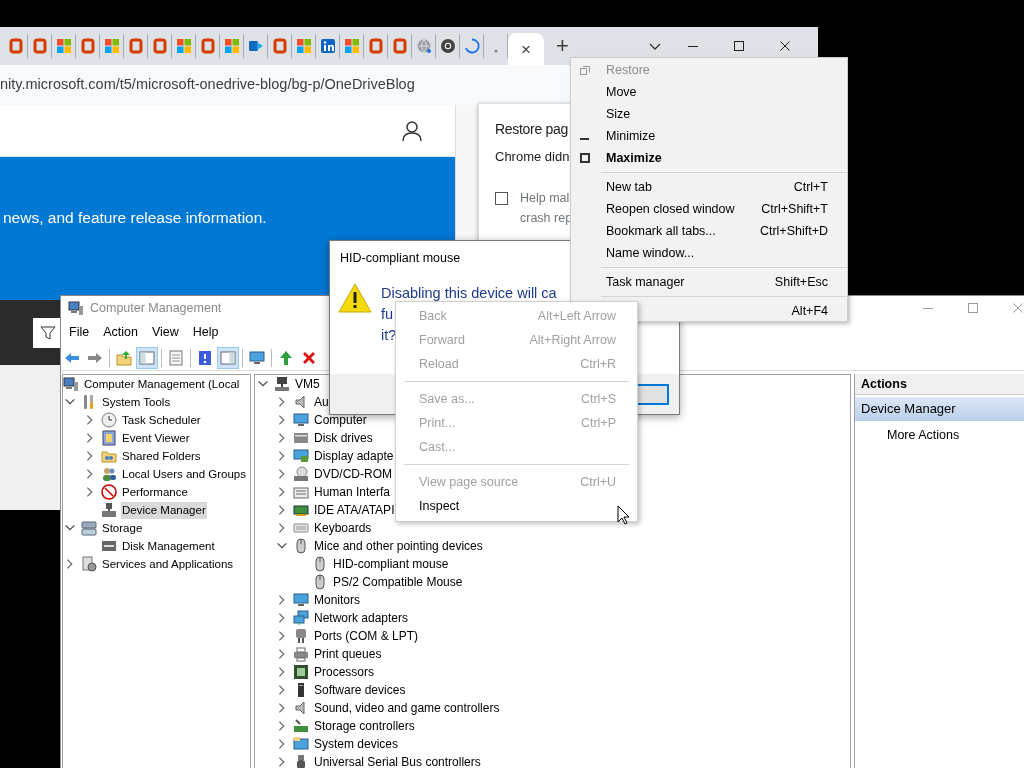 The height and width of the screenshot is (768, 1024). What do you see at coordinates (301, 618) in the screenshot?
I see `network-icon` at bounding box center [301, 618].